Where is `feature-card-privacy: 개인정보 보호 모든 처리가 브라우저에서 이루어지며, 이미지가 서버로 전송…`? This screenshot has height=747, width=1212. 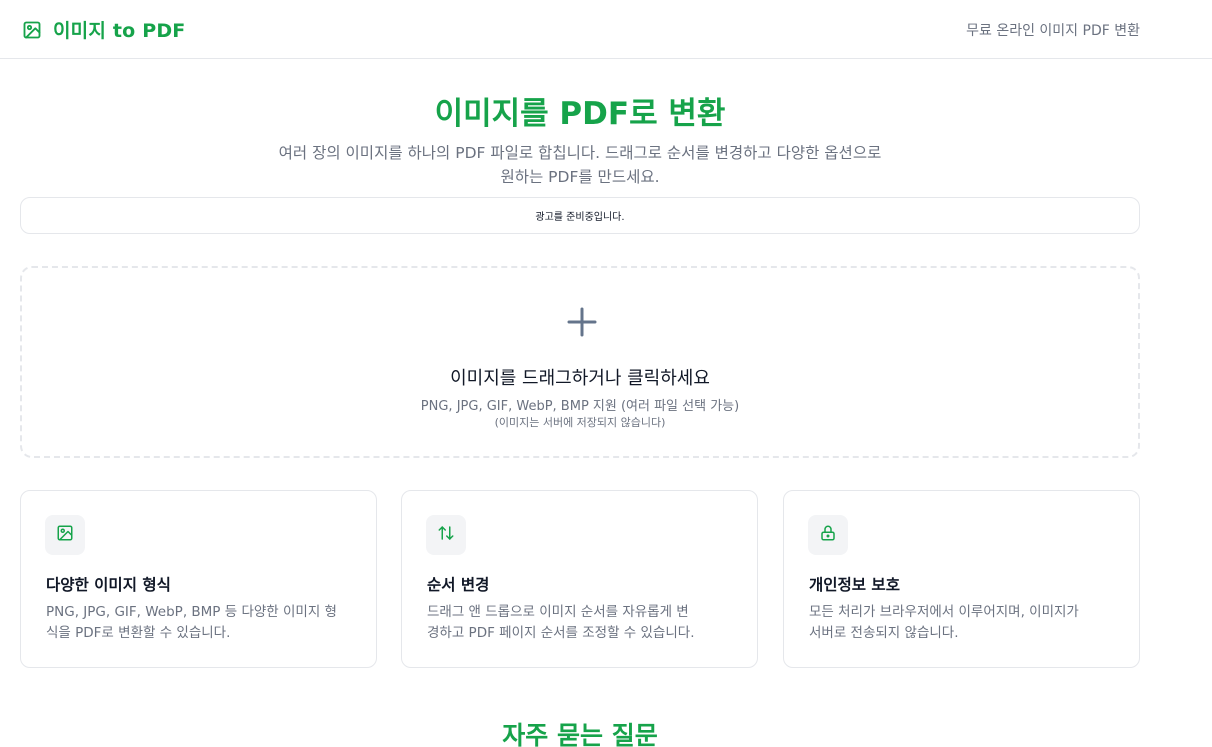 feature-card-privacy: 개인정보 보호 모든 처리가 브라우저에서 이루어지며, 이미지가 서버로 전송… is located at coordinates (961, 579).